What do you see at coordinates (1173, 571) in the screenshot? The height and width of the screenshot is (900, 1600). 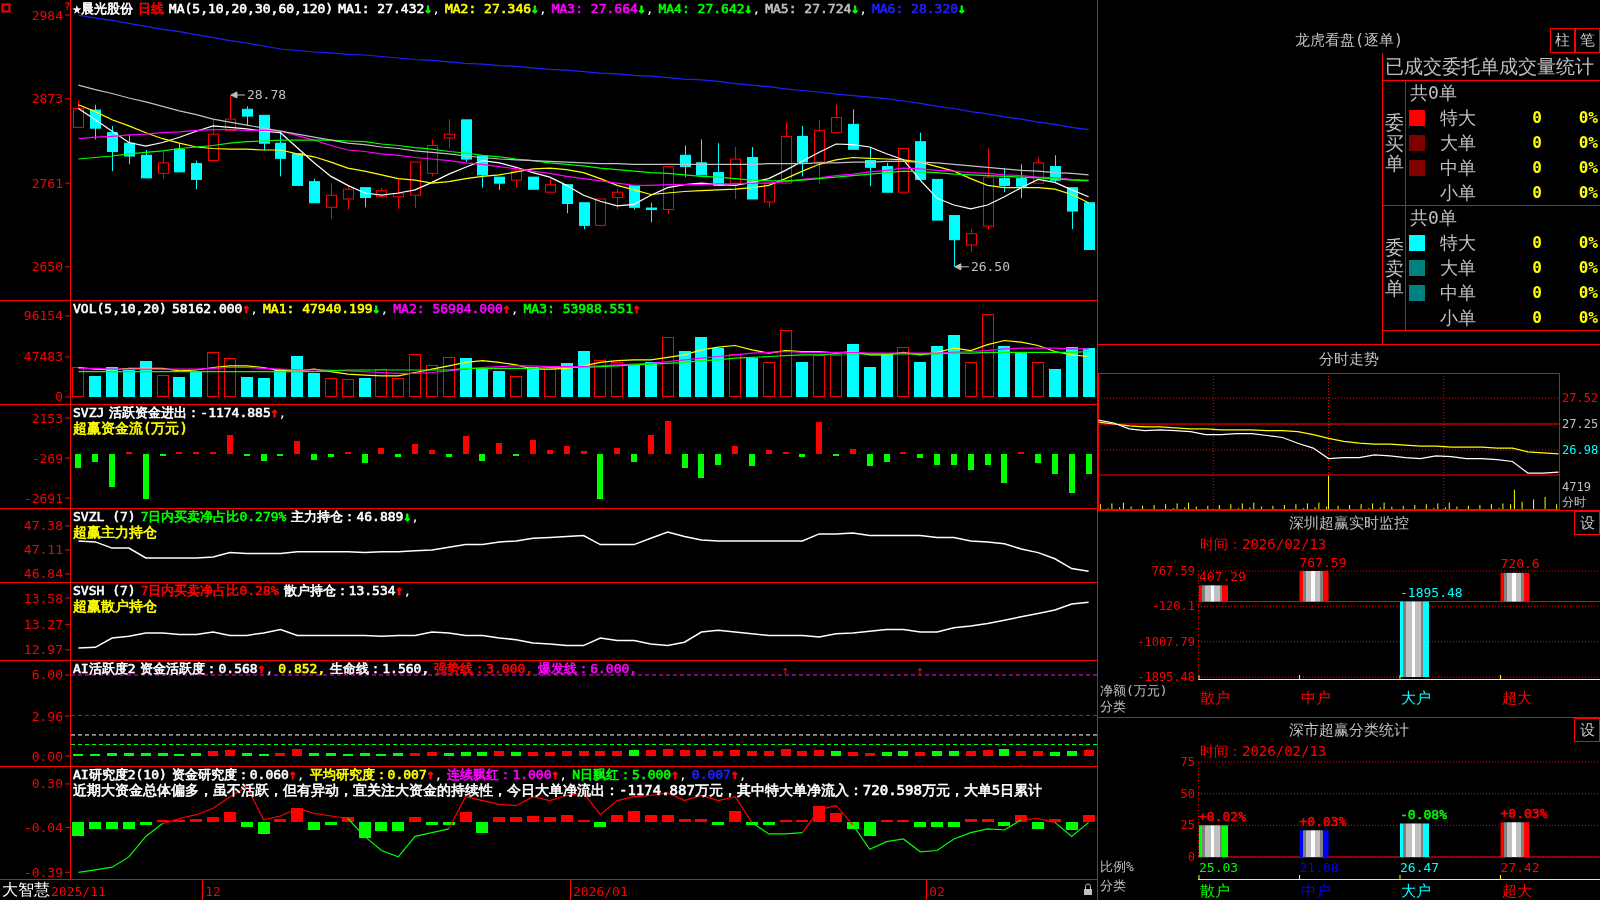 I see `axis-label: 767.59` at bounding box center [1173, 571].